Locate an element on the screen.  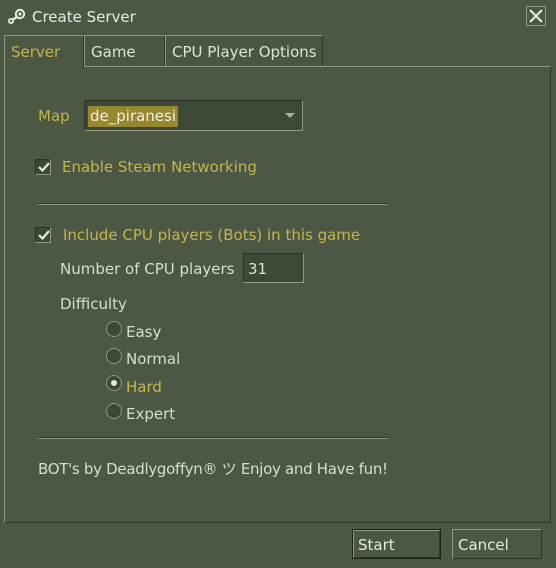
radio-easy is located at coordinates (114, 329).